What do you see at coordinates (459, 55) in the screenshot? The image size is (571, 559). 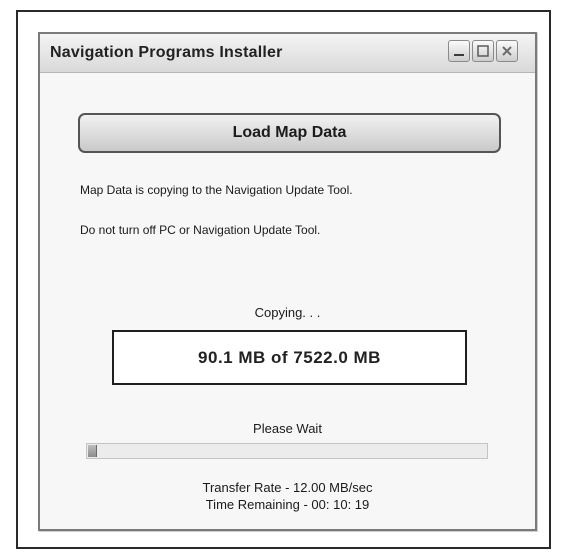 I see `minimize-icon` at bounding box center [459, 55].